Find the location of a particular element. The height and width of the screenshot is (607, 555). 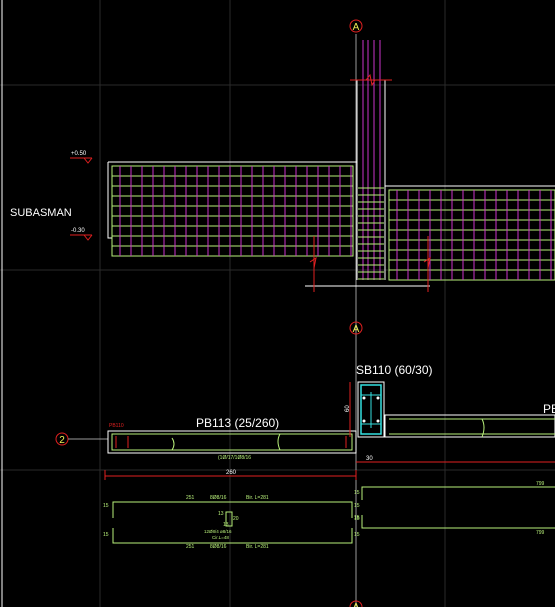

axis-a-marker-bottom: A is located at coordinates (356, 603).